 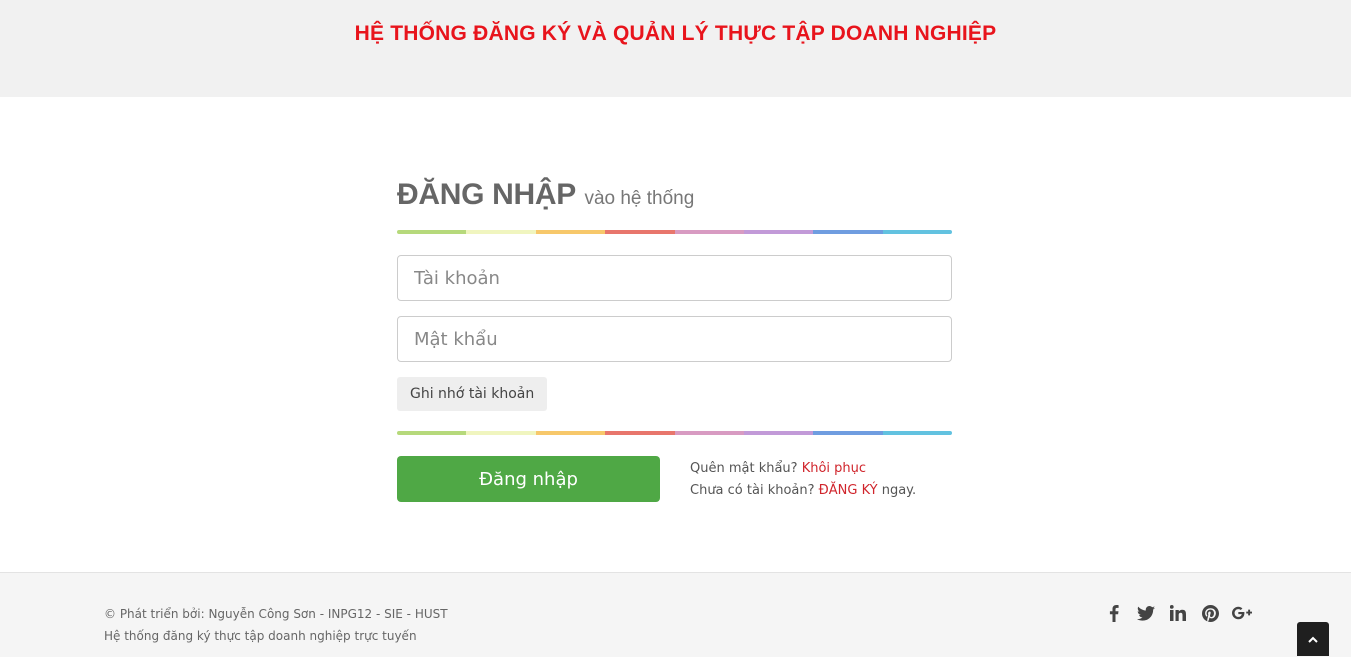 What do you see at coordinates (1210, 613) in the screenshot?
I see `pinterest-icon` at bounding box center [1210, 613].